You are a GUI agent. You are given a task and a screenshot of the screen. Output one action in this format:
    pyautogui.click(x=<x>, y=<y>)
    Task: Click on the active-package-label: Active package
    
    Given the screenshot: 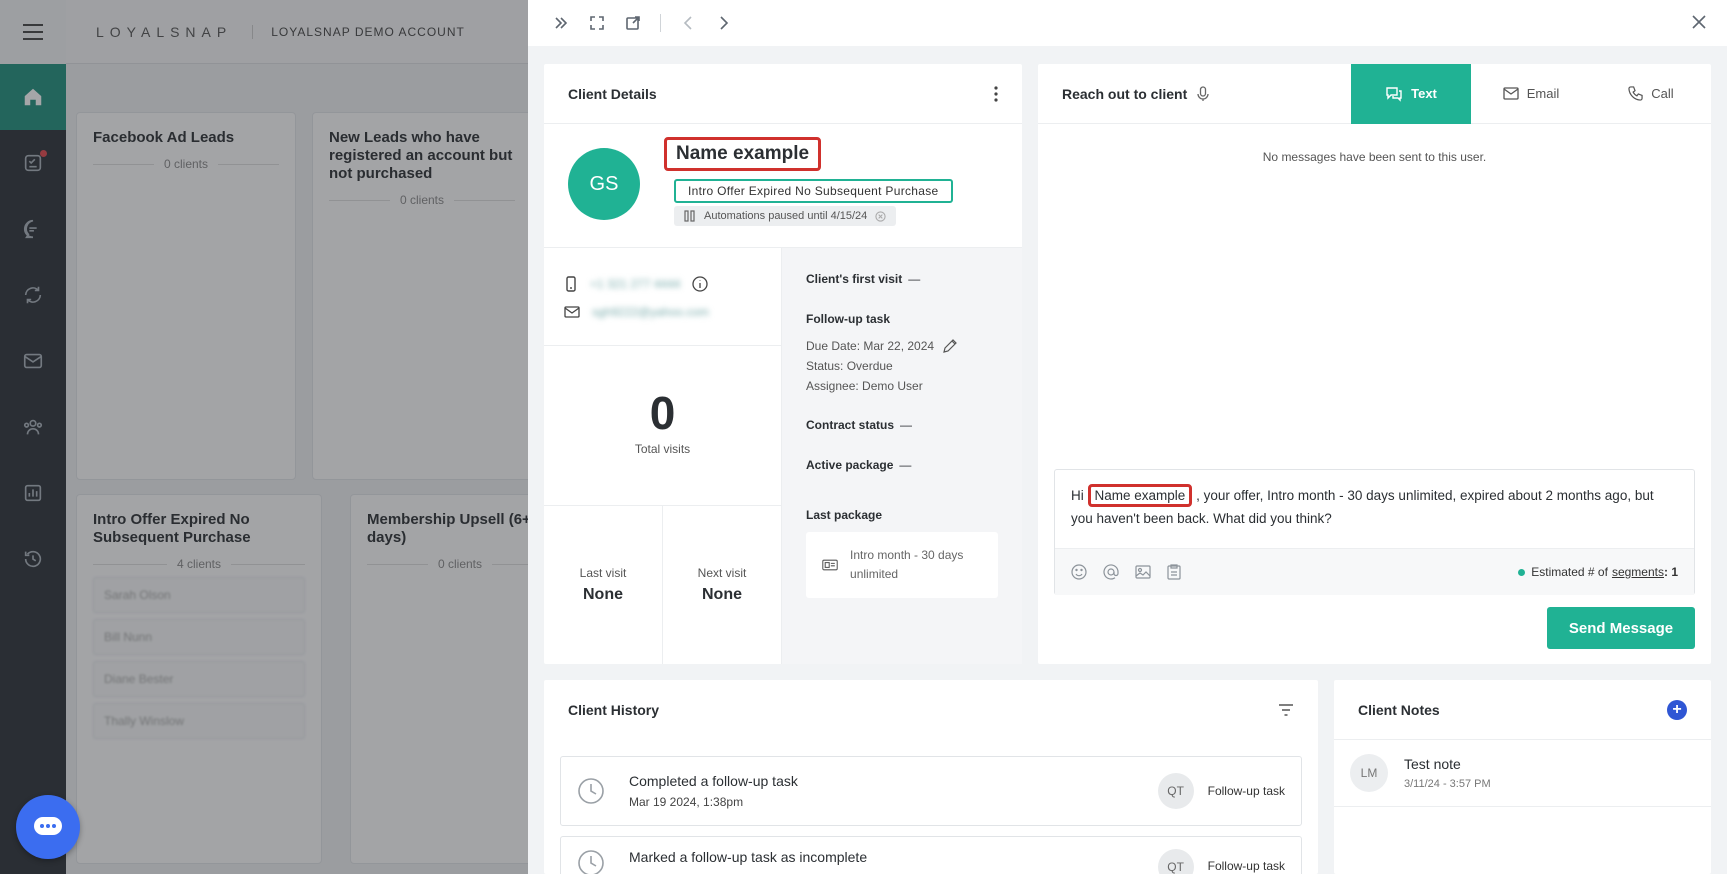 What is the action you would take?
    pyautogui.click(x=850, y=465)
    